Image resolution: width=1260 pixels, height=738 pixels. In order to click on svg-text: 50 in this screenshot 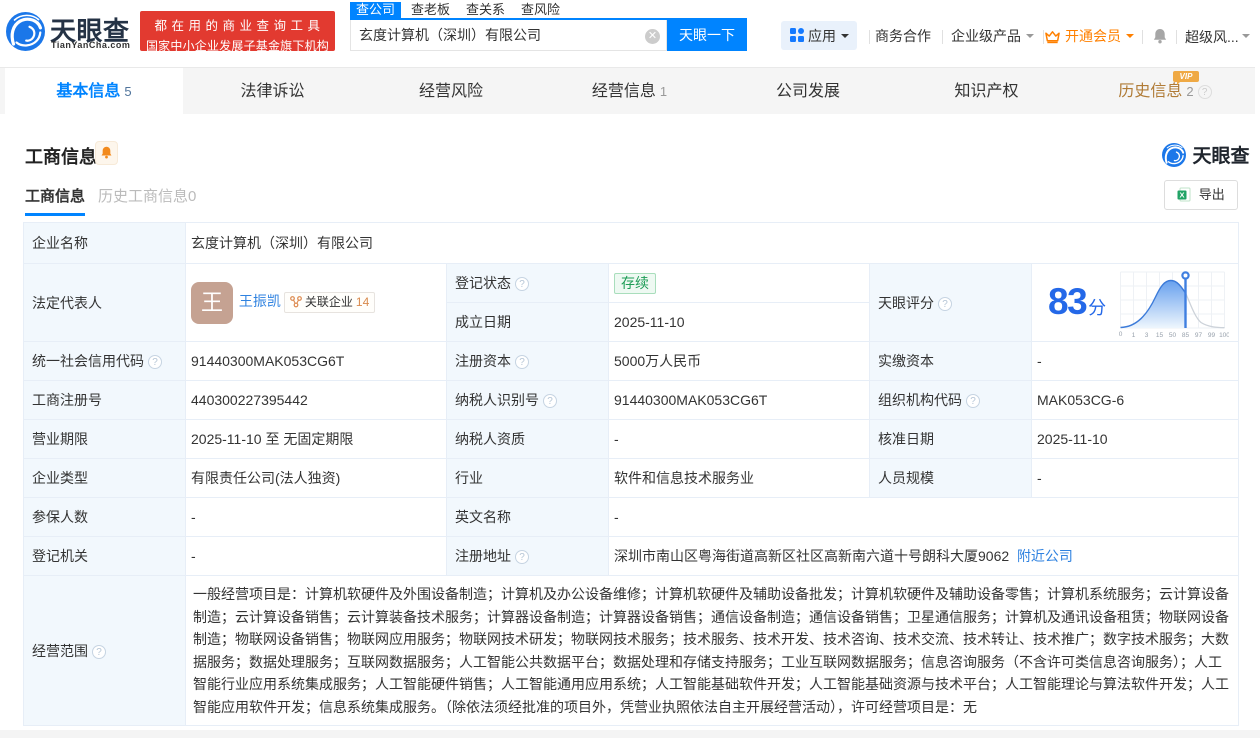, I will do `click(1173, 335)`.